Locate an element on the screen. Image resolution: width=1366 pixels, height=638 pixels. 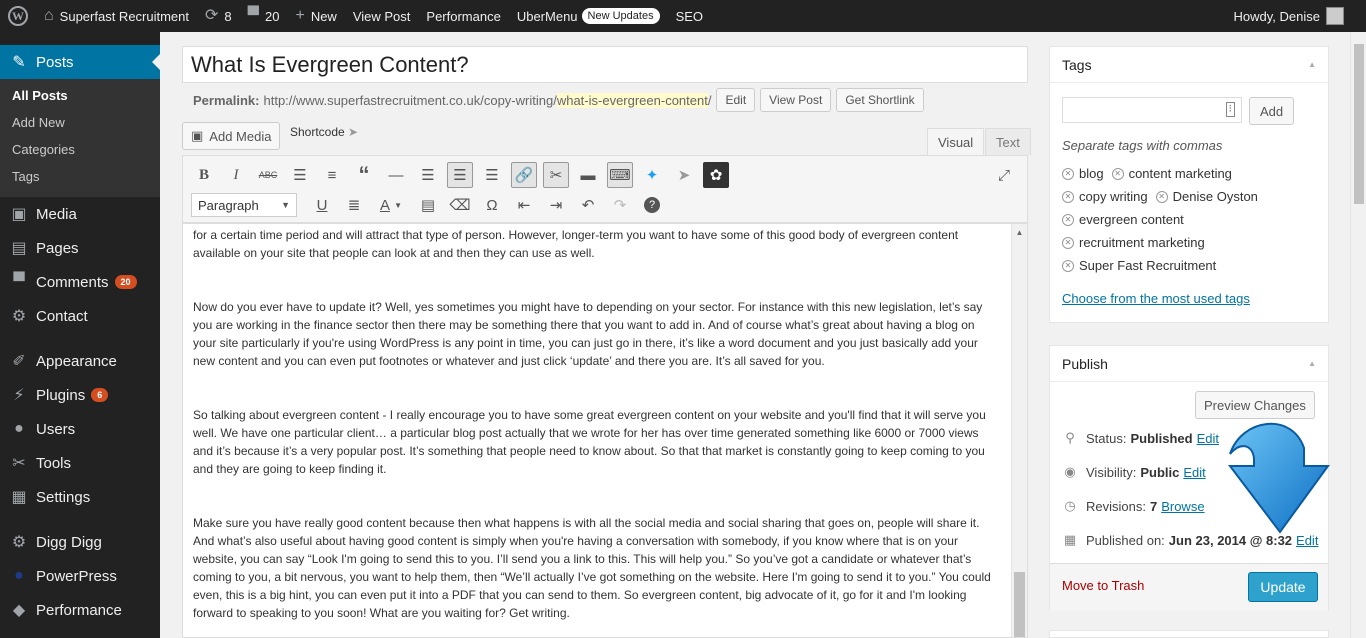
sidebar-item-powerpress: ● PowerPress is located at coordinates (80, 576).